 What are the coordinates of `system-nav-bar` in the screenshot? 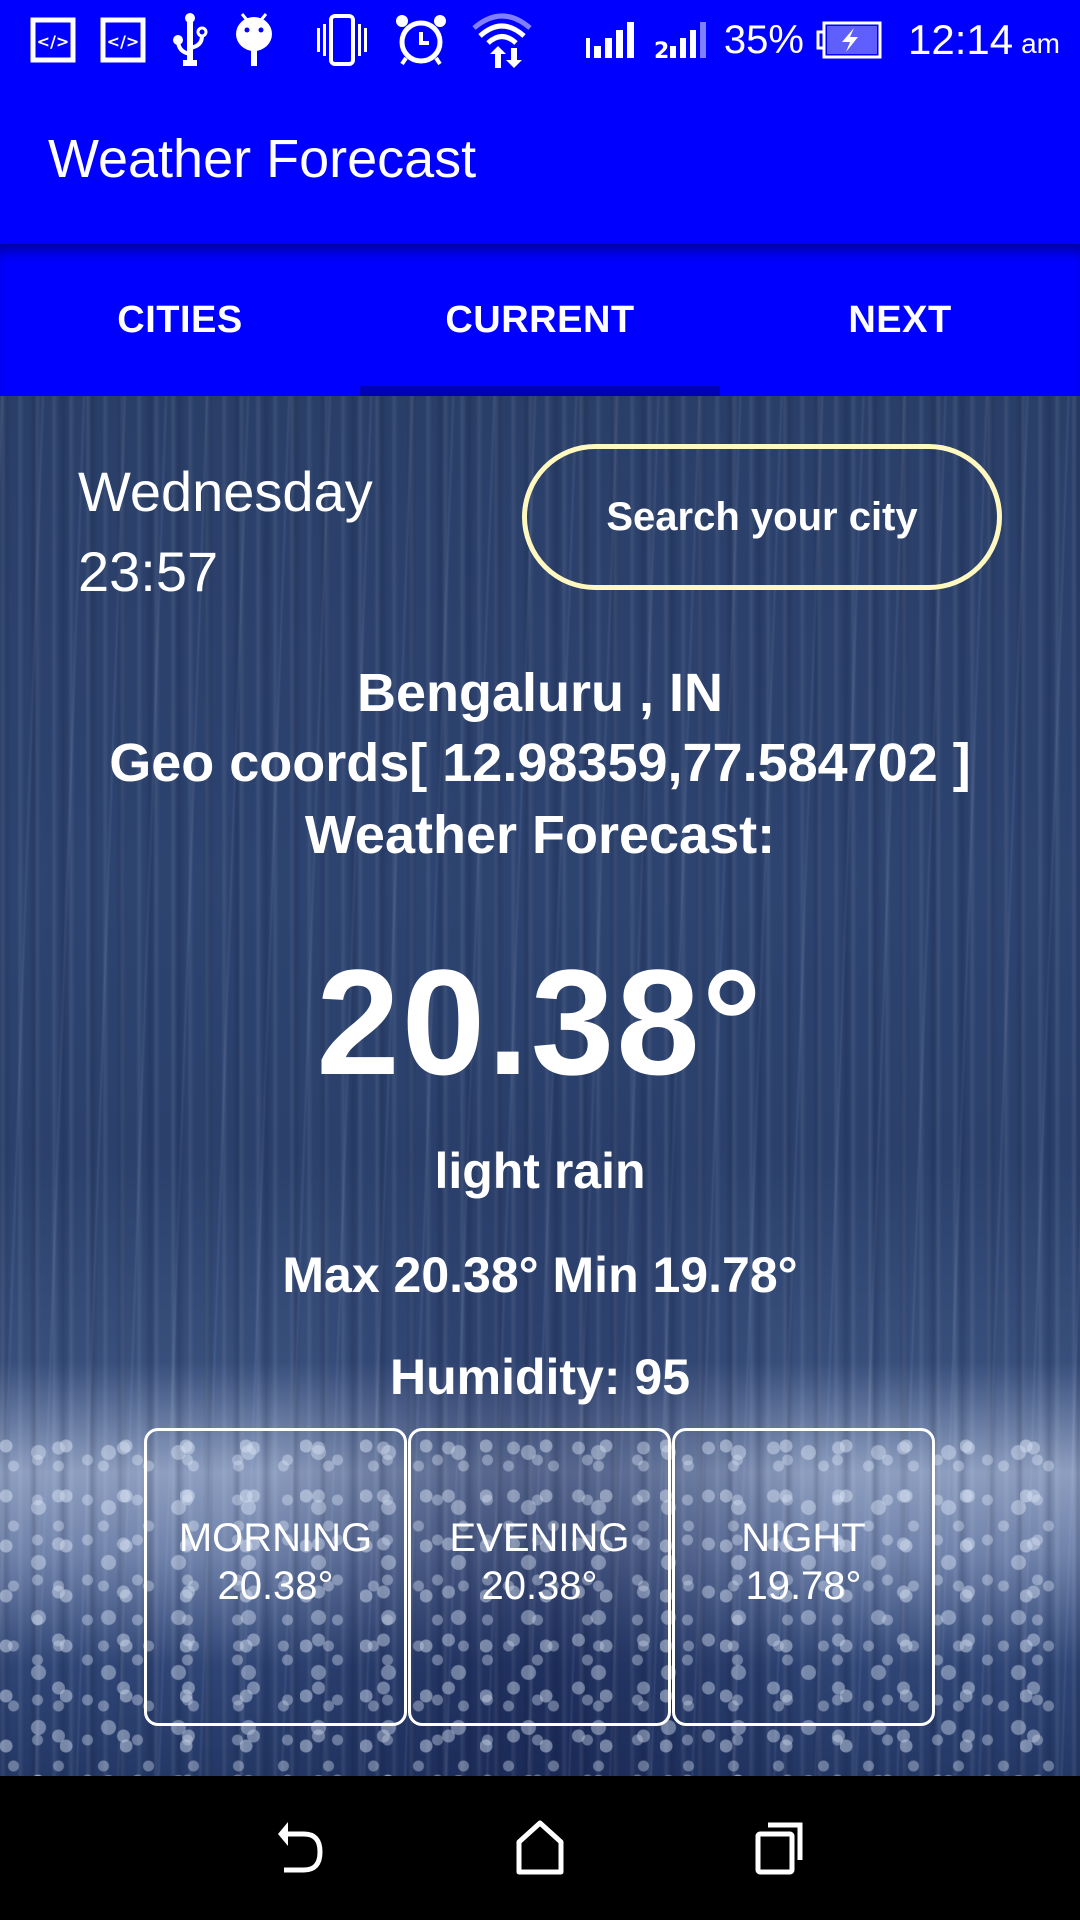 It's located at (540, 1848).